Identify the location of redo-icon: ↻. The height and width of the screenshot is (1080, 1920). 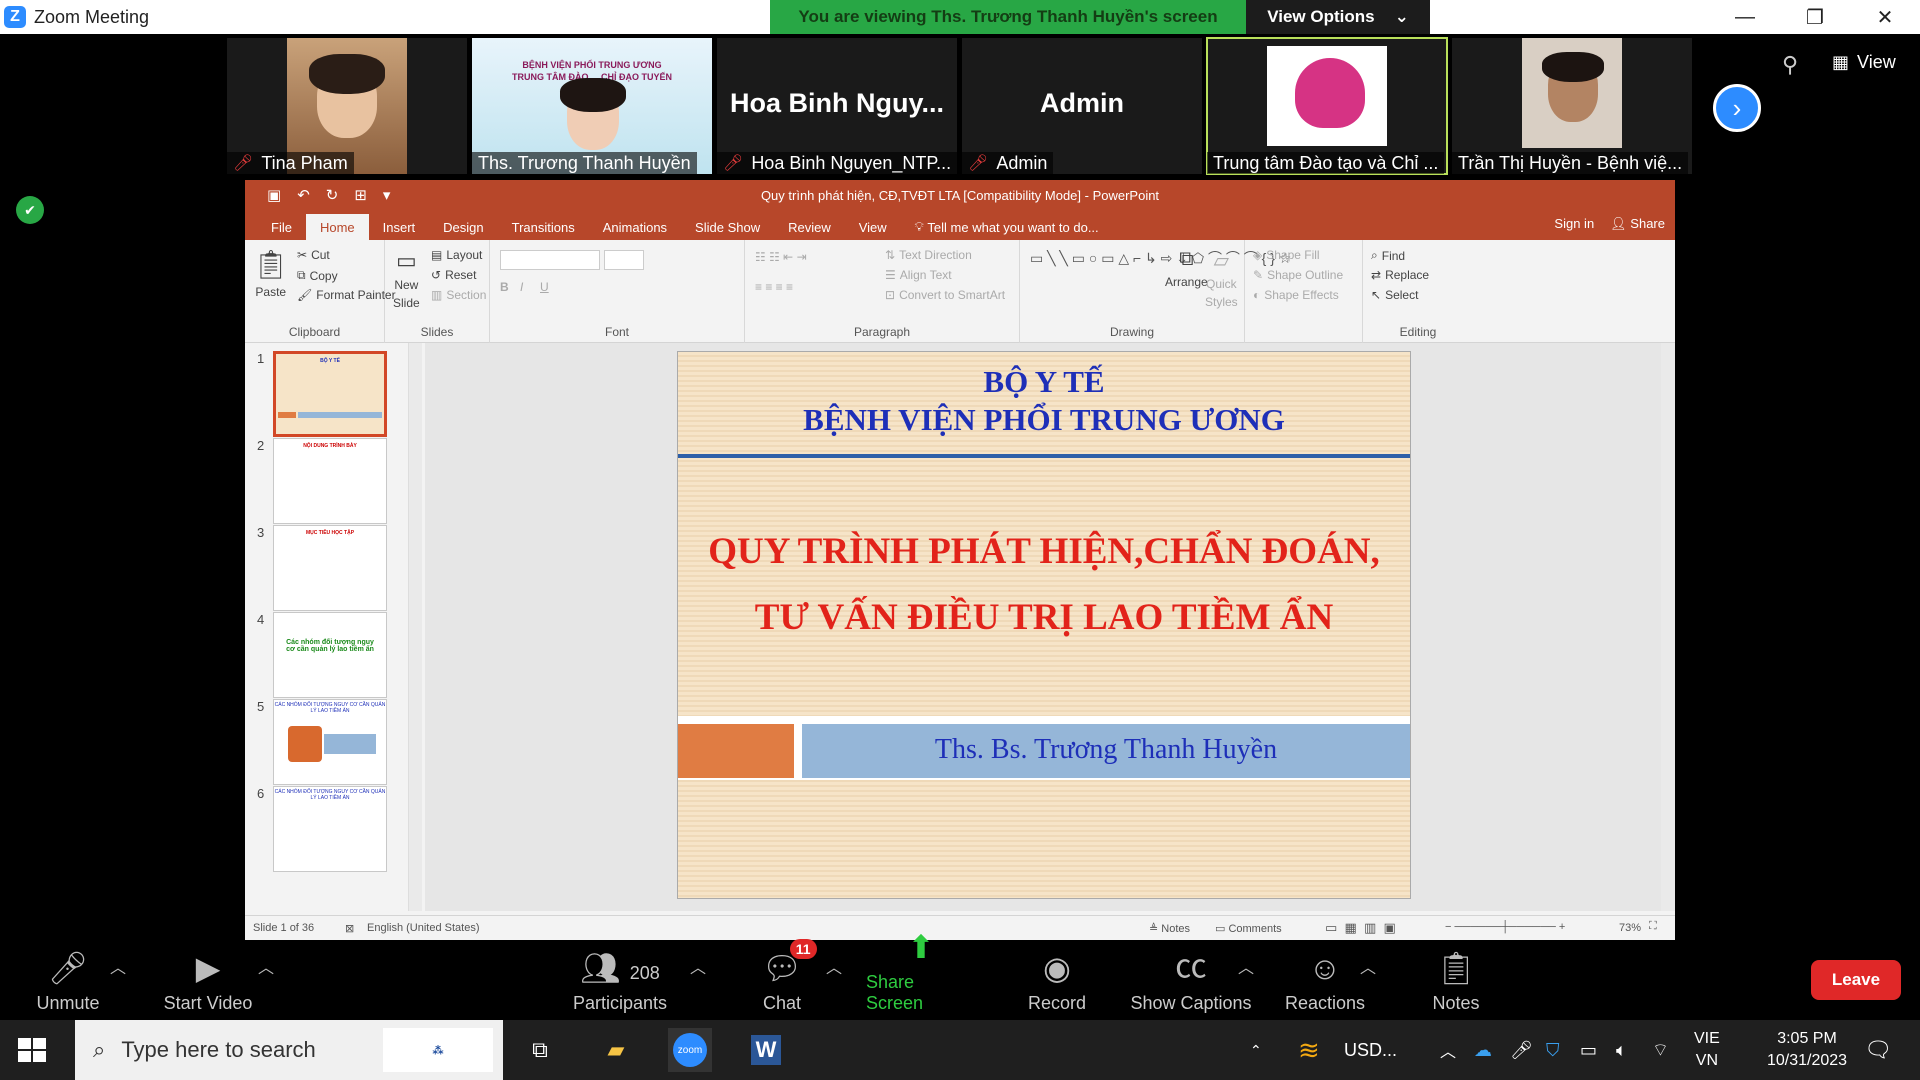
(332, 195).